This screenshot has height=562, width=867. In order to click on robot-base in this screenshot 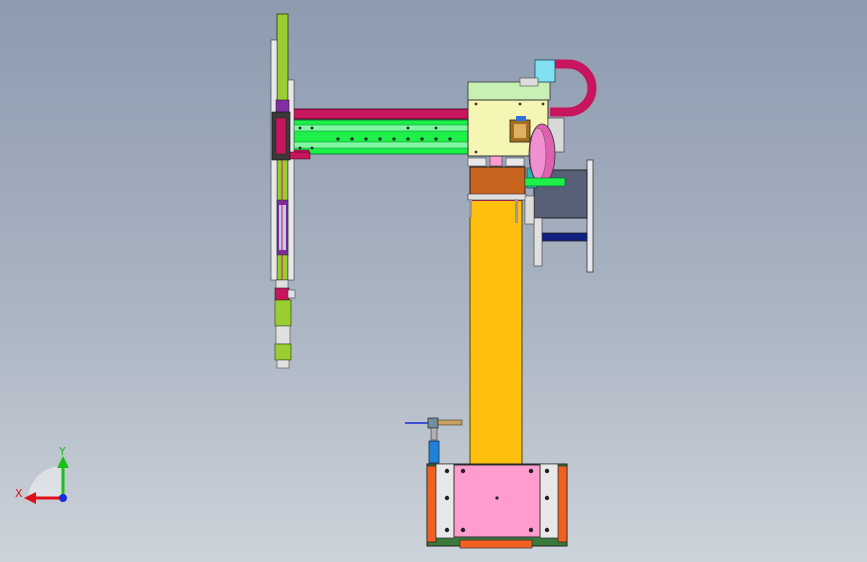, I will do `click(497, 506)`.